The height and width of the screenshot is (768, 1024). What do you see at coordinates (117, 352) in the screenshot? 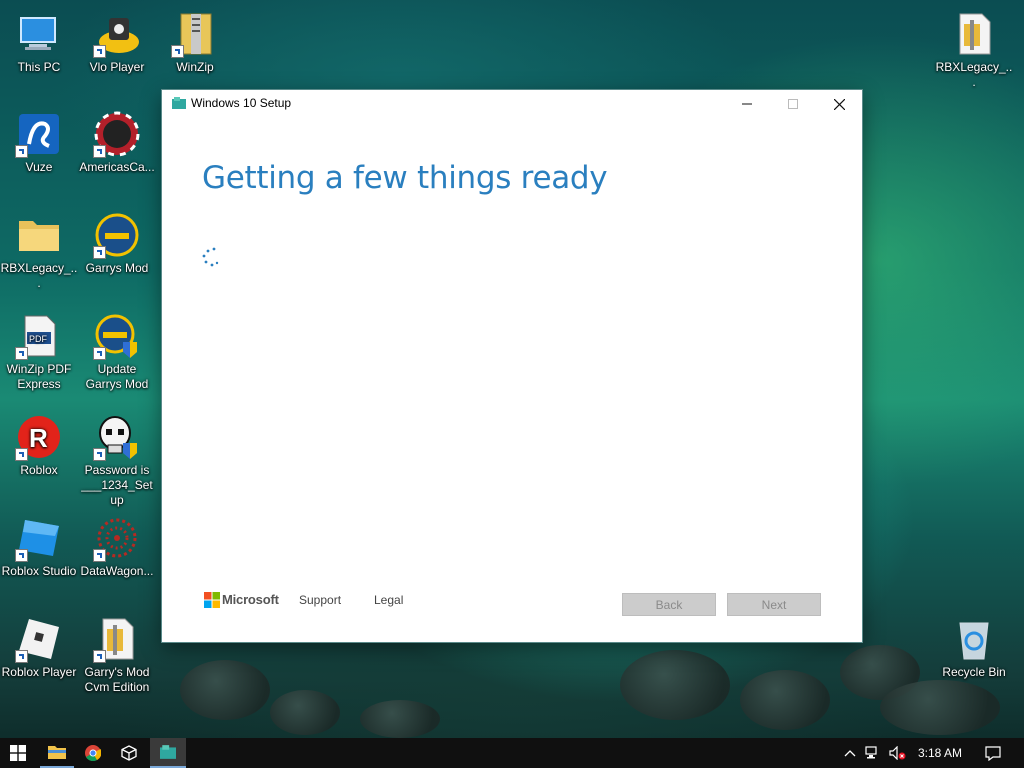
I see `desktop-icon-update-garrys-mod: Update Garrys Mod` at bounding box center [117, 352].